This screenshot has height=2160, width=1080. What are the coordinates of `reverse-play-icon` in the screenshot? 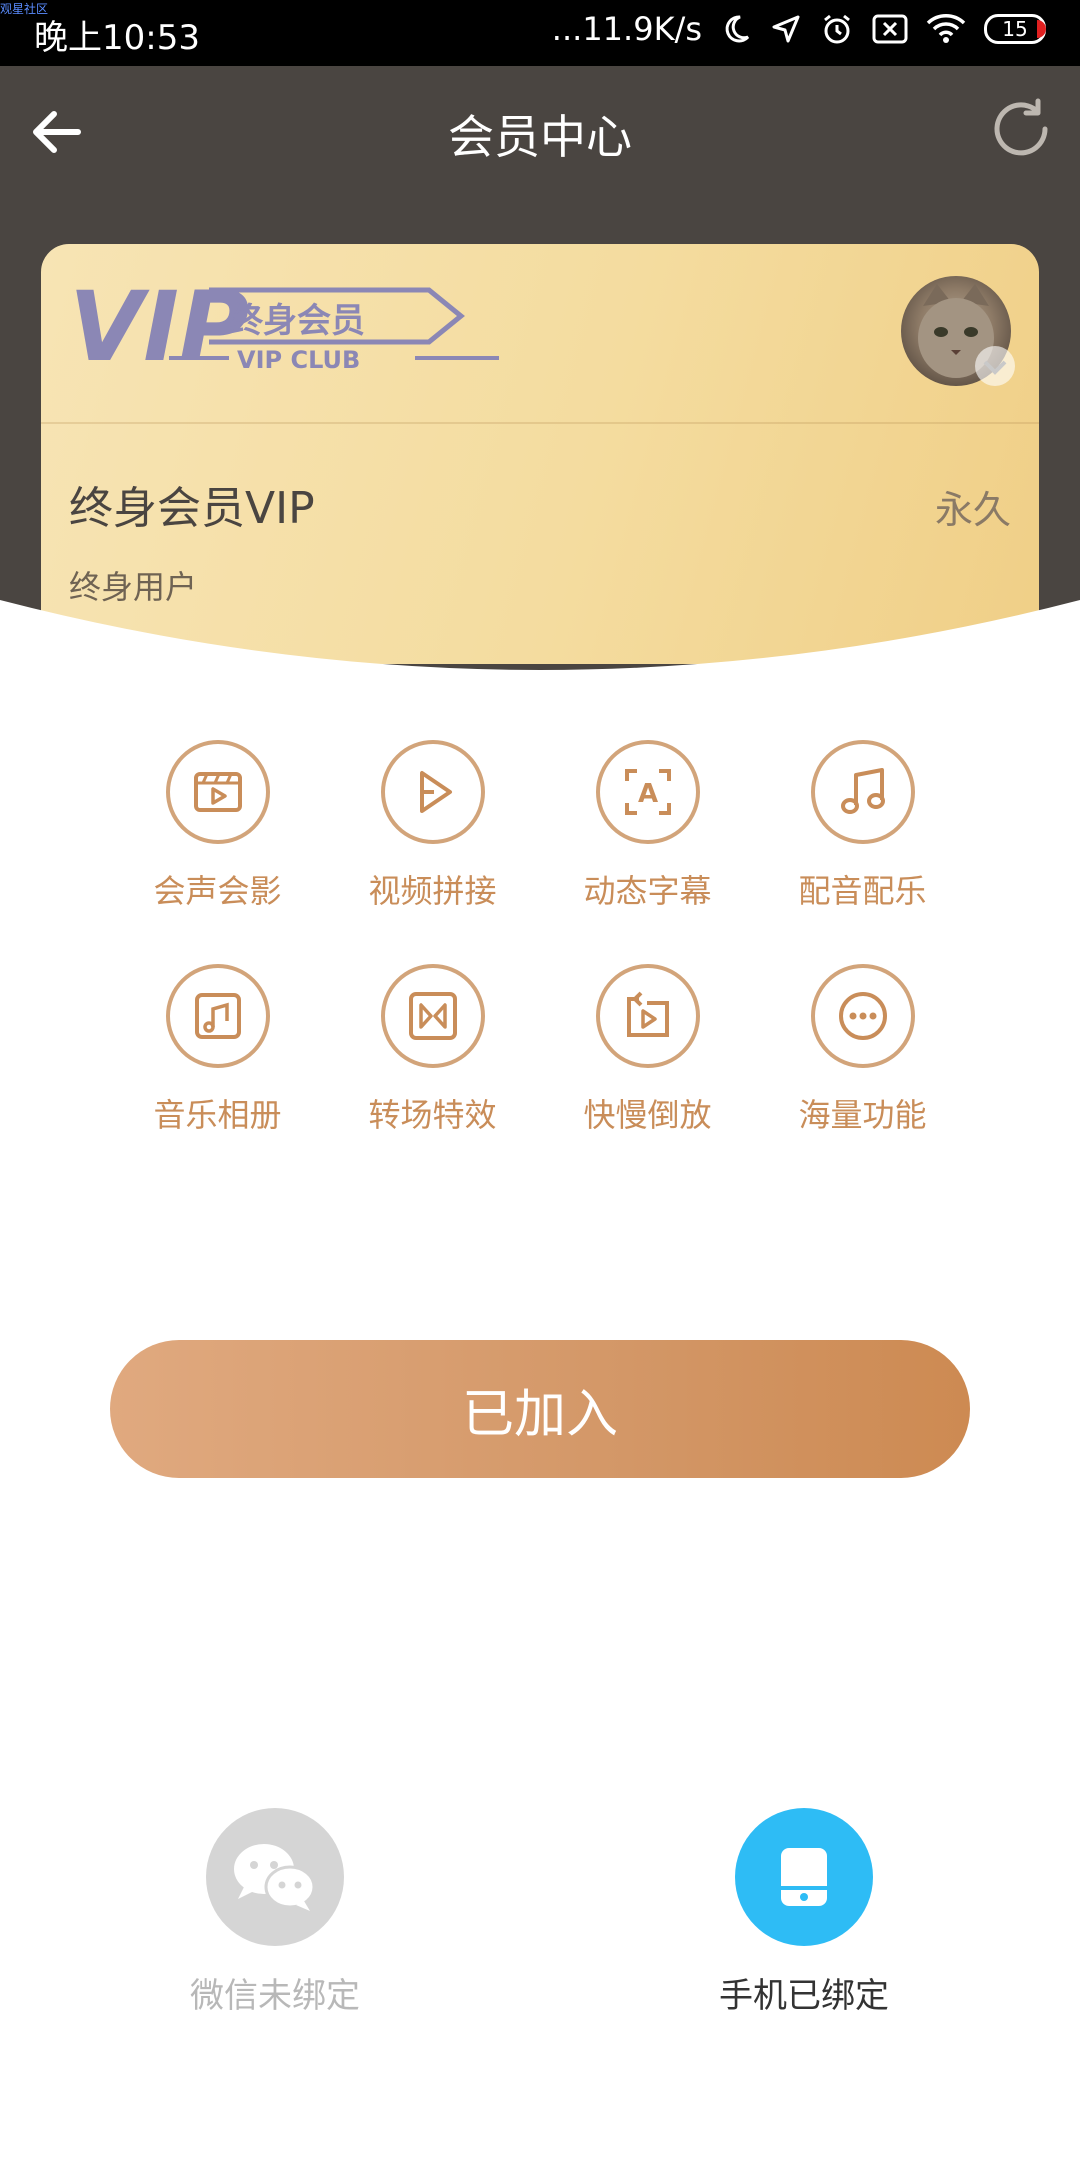 It's located at (647, 1016).